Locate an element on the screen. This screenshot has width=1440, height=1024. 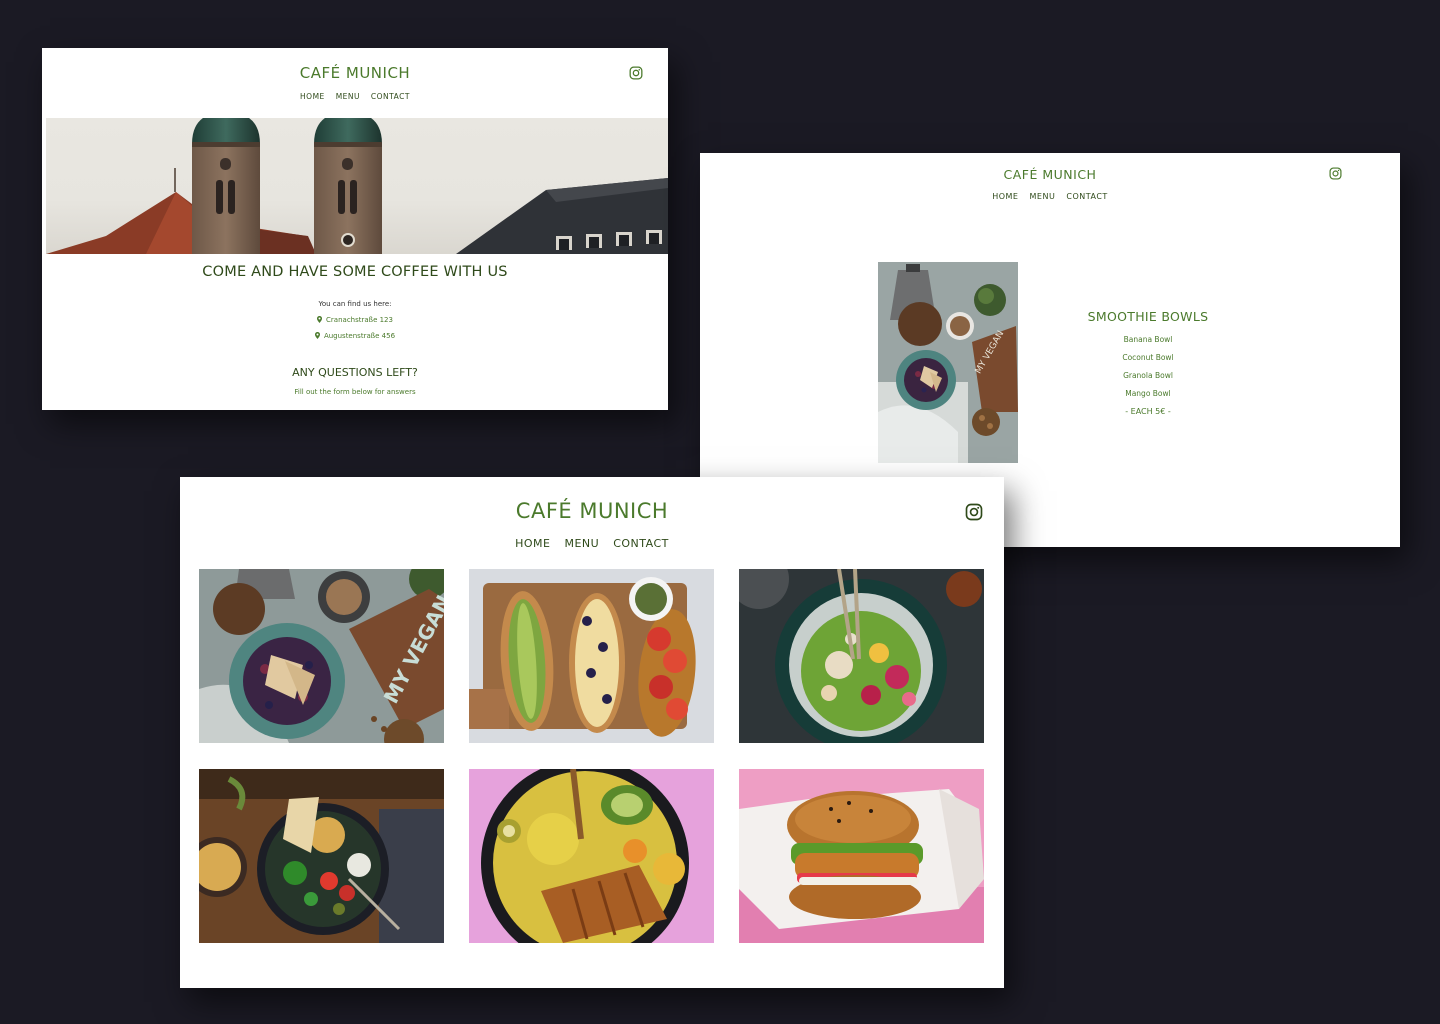
home-heading: COME AND HAVE SOME COFFEE WITH US is located at coordinates (355, 272).